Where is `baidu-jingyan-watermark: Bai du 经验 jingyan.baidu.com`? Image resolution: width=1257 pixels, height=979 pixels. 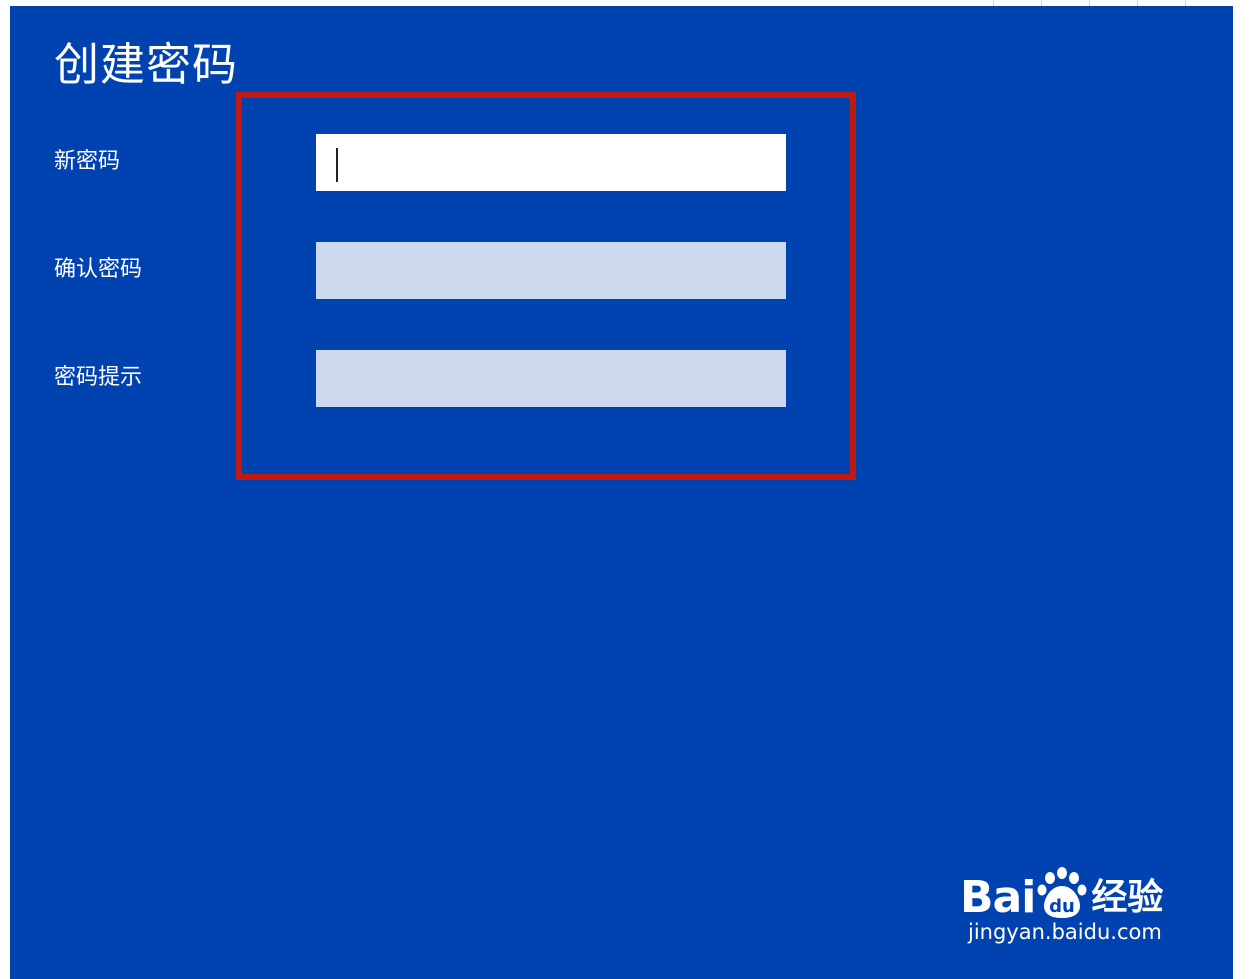
baidu-jingyan-watermark: Bai du 经验 jingyan.baidu.com is located at coordinates (1075, 895).